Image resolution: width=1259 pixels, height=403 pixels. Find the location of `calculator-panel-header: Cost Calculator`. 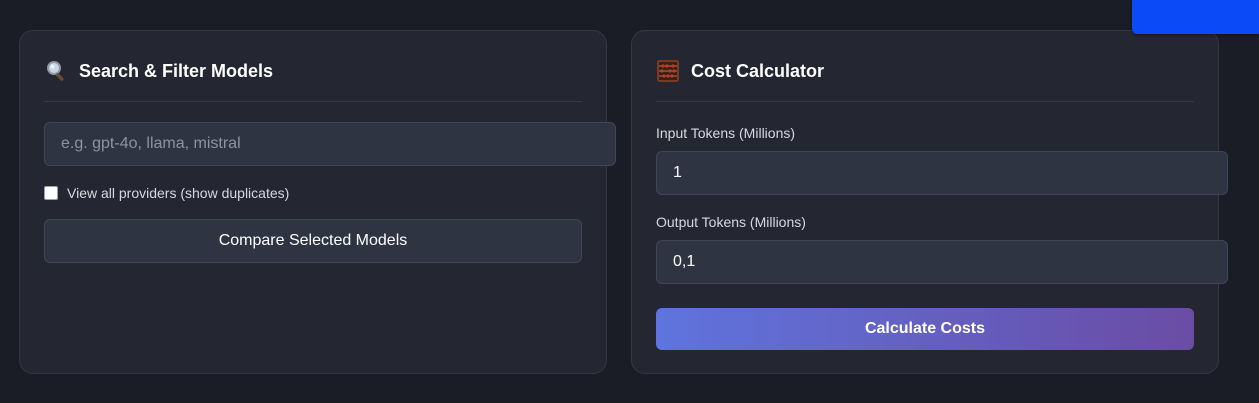

calculator-panel-header: Cost Calculator is located at coordinates (740, 71).